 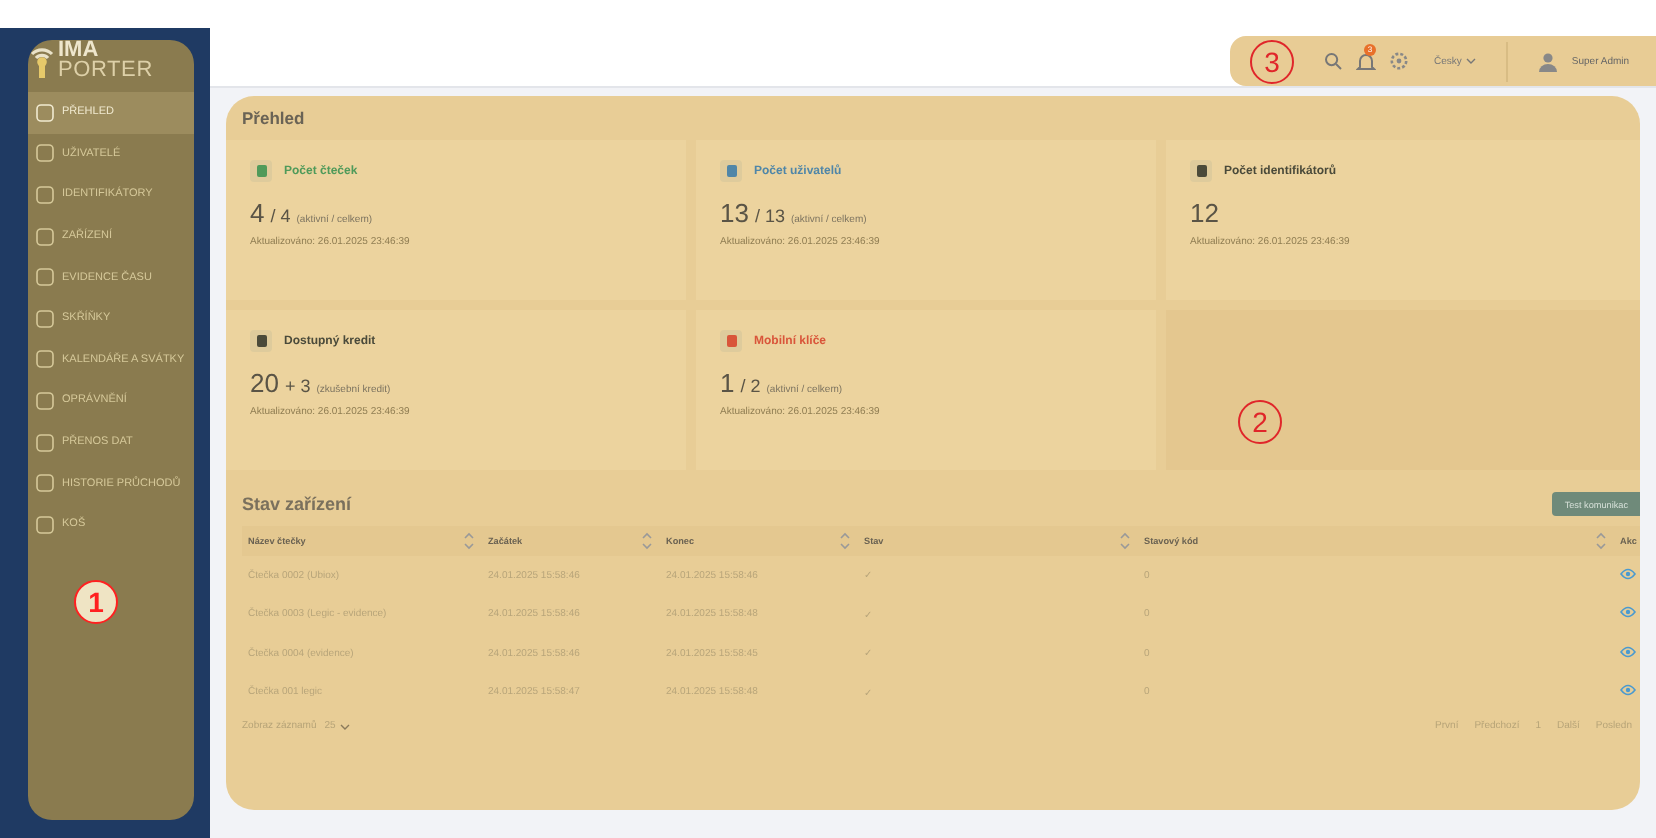 I want to click on stat-value: 12, so click(x=1204, y=213).